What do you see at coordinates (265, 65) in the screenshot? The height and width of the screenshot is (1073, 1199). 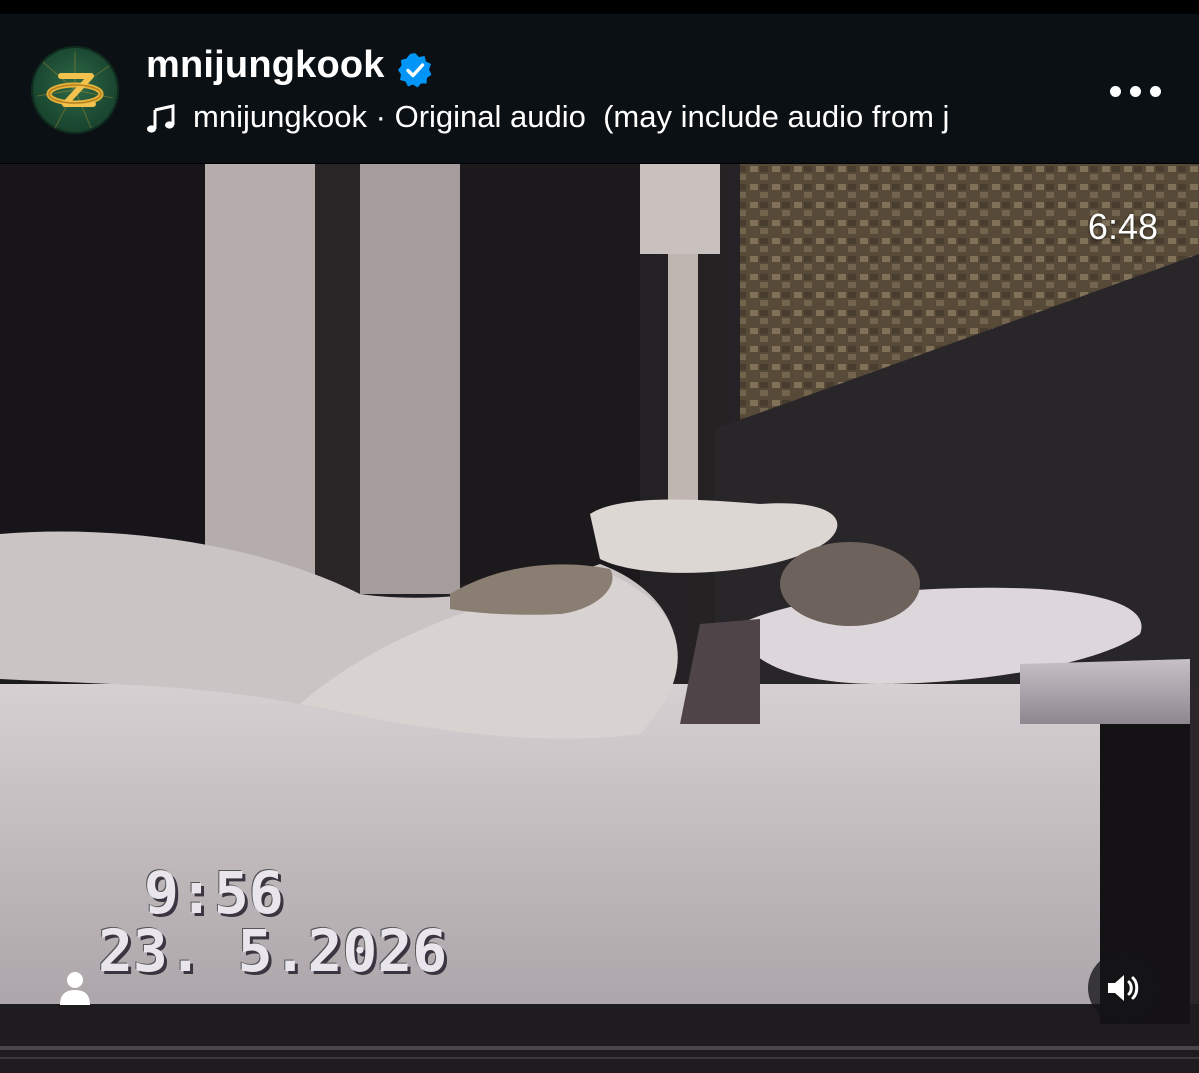 I see `username: mnijungkook` at bounding box center [265, 65].